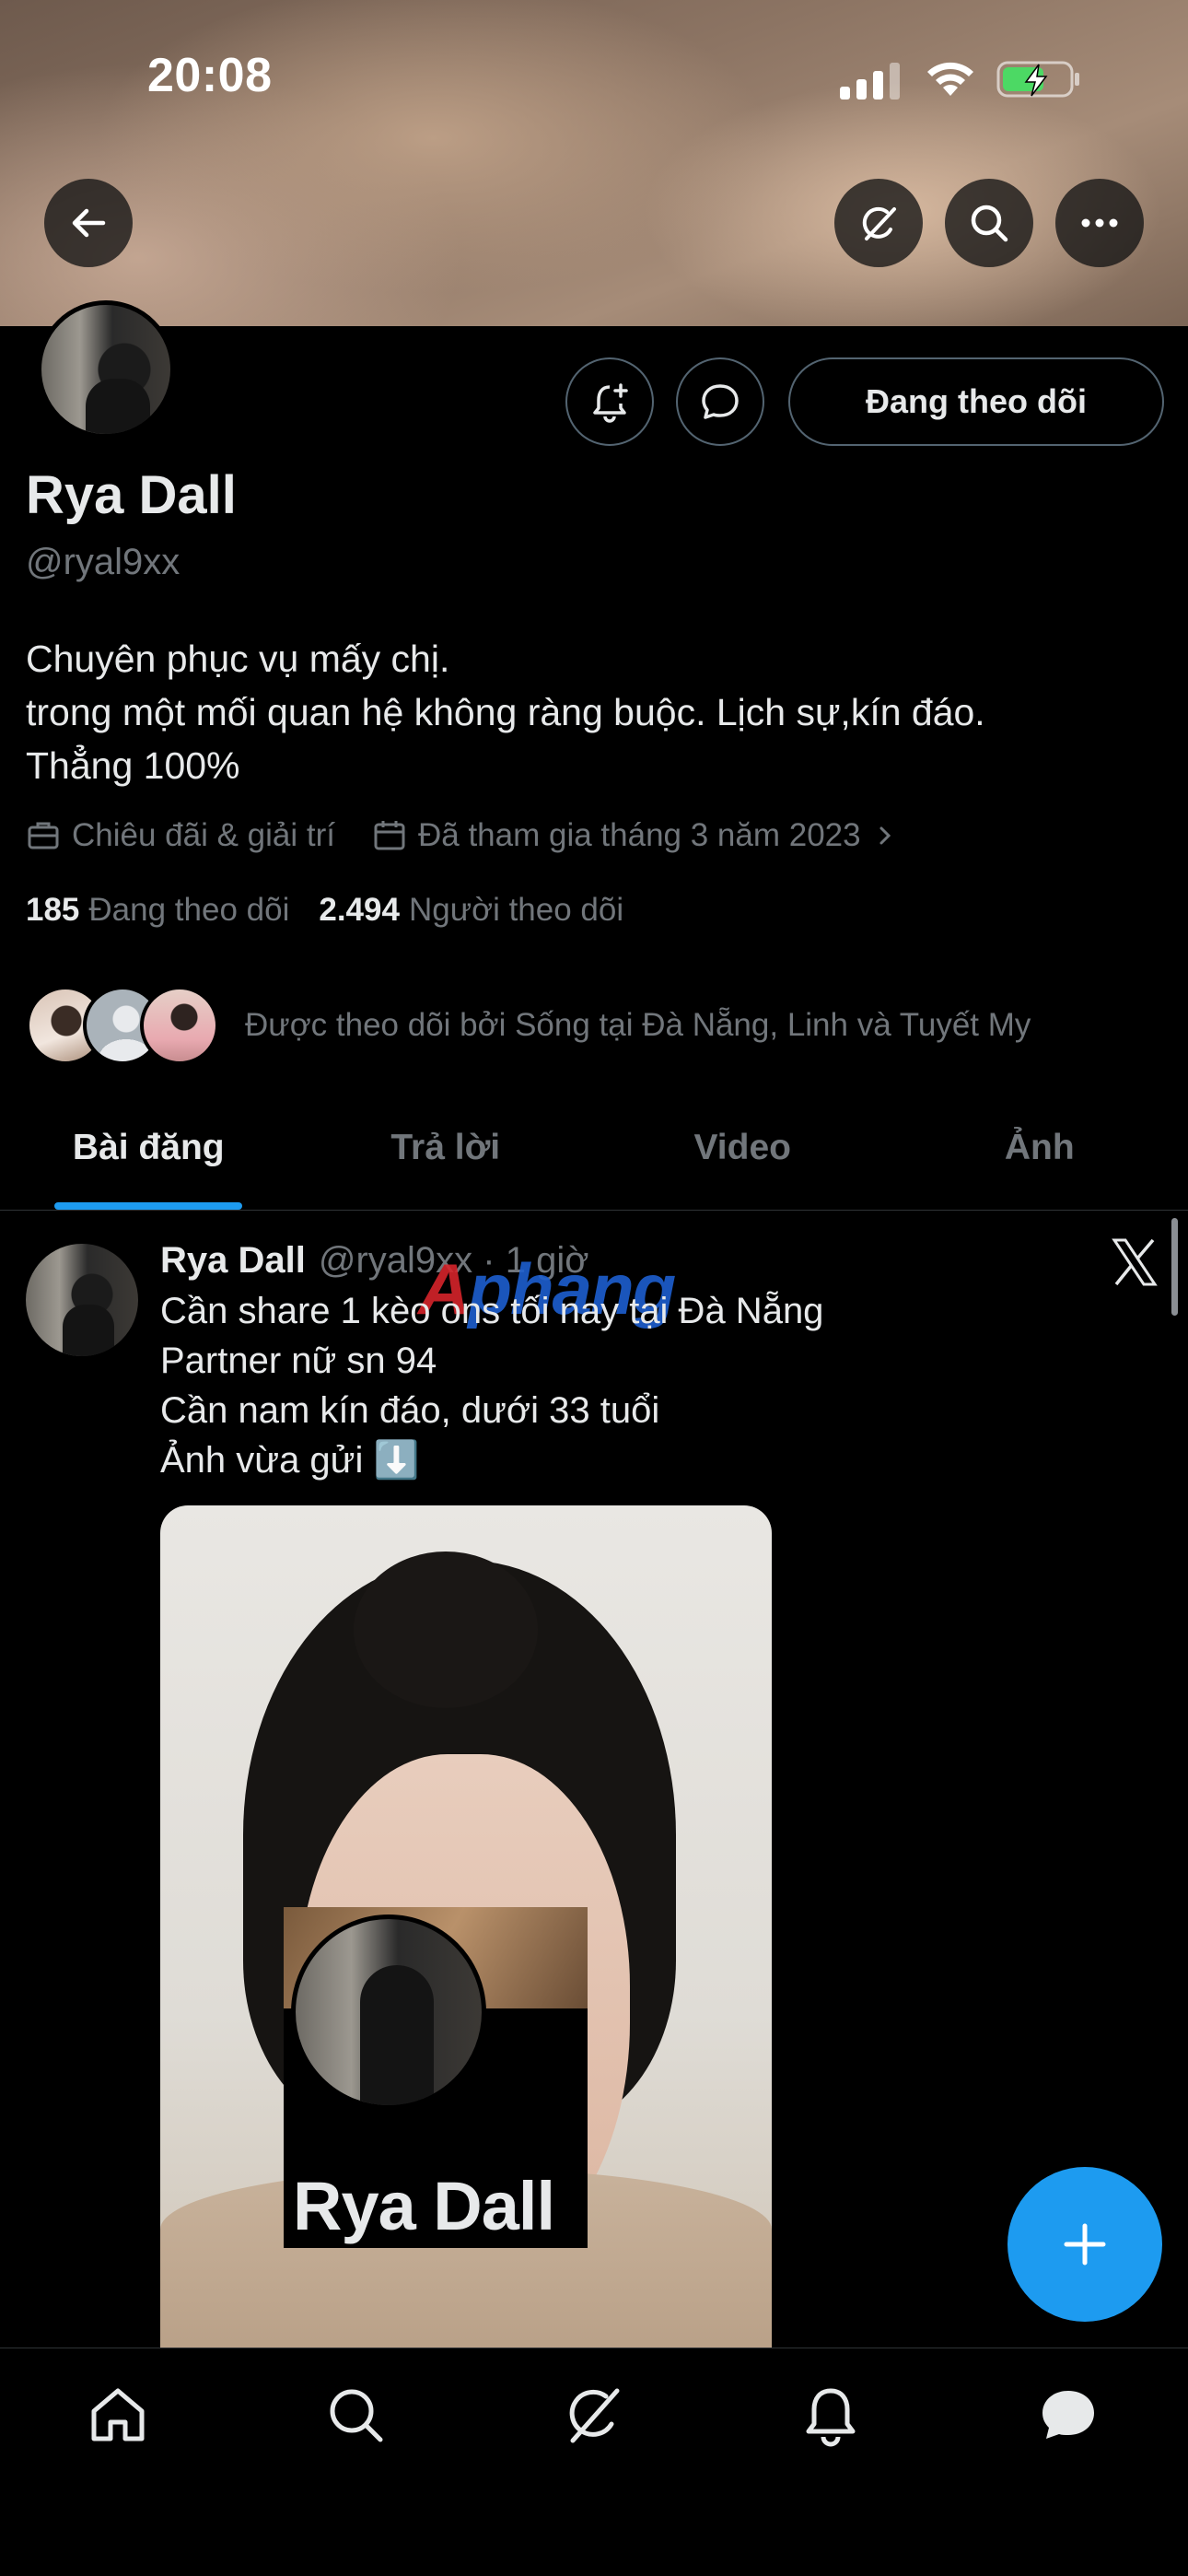 The height and width of the screenshot is (2576, 1188). I want to click on bell-plus-icon, so click(610, 403).